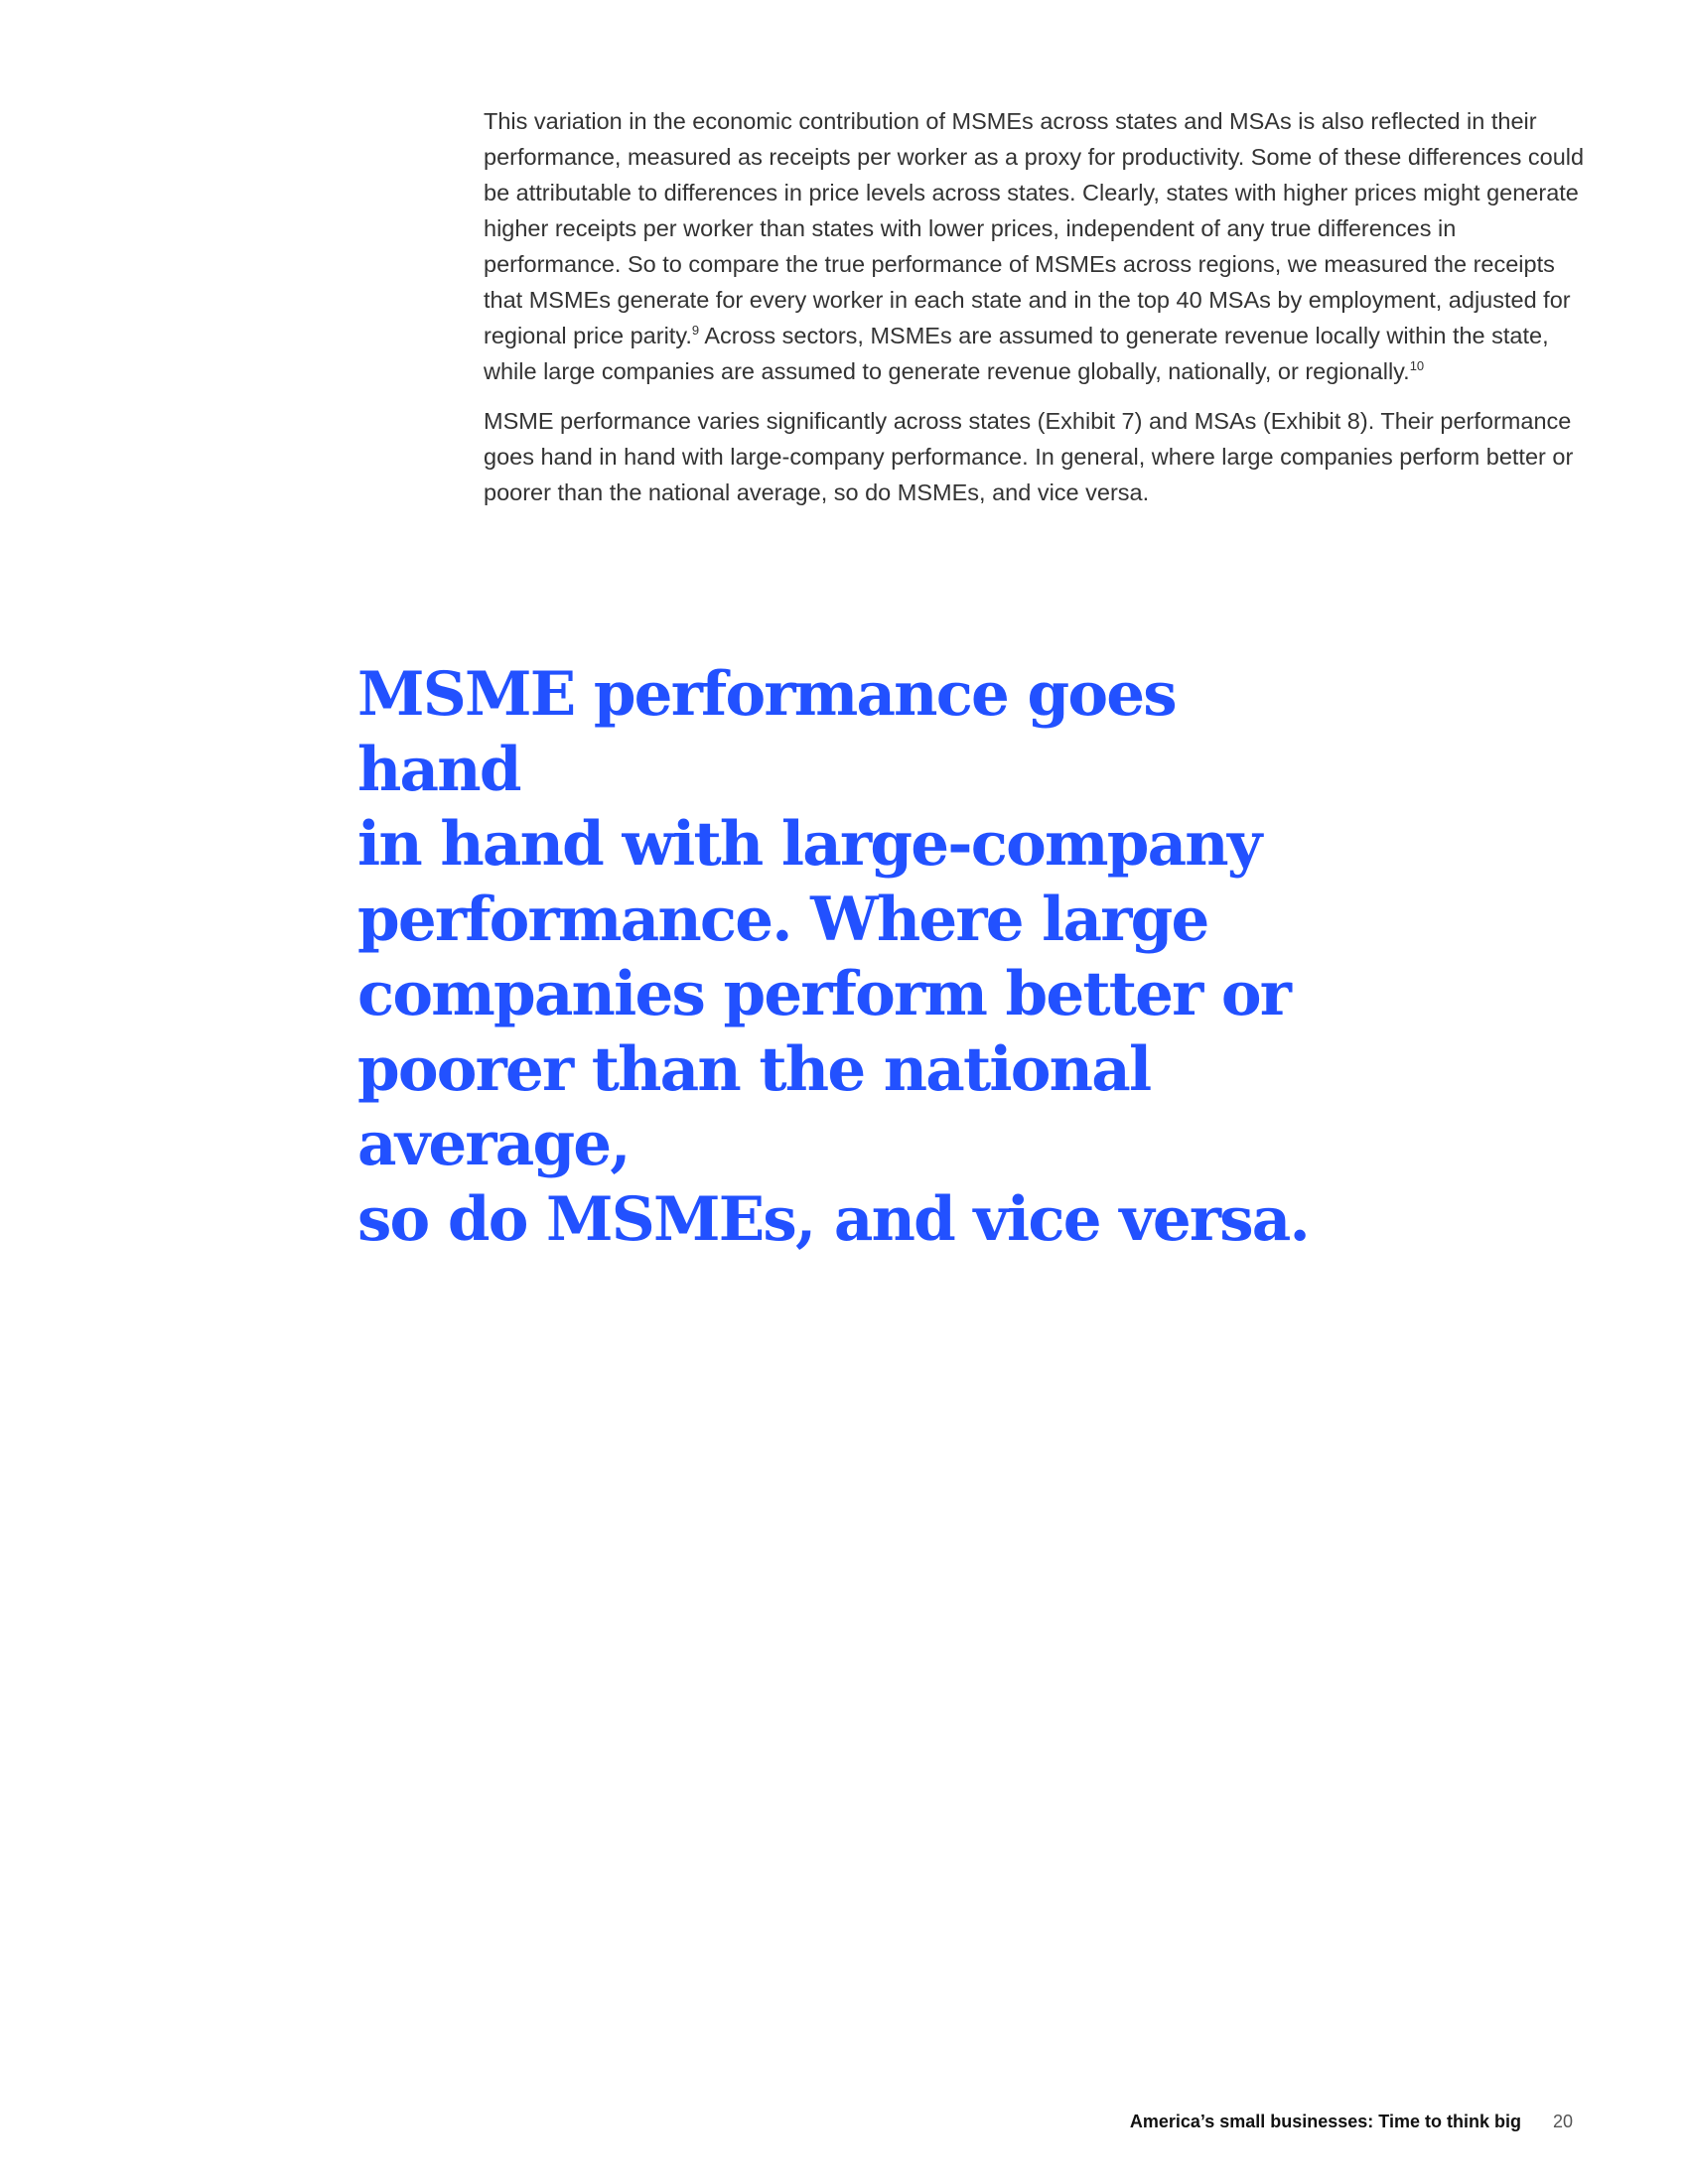 The width and height of the screenshot is (1688, 2184). Describe the element at coordinates (695, 330) in the screenshot. I see `footnote-reference: 9` at that location.